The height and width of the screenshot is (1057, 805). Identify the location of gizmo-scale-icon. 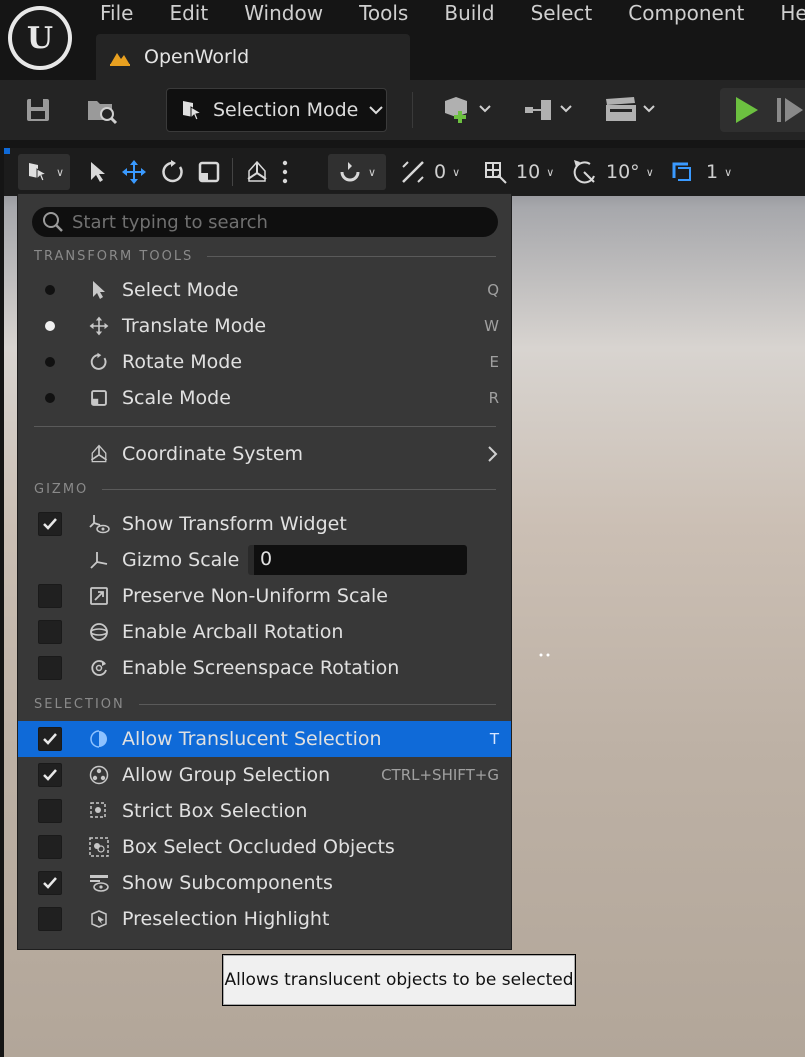
(99, 560).